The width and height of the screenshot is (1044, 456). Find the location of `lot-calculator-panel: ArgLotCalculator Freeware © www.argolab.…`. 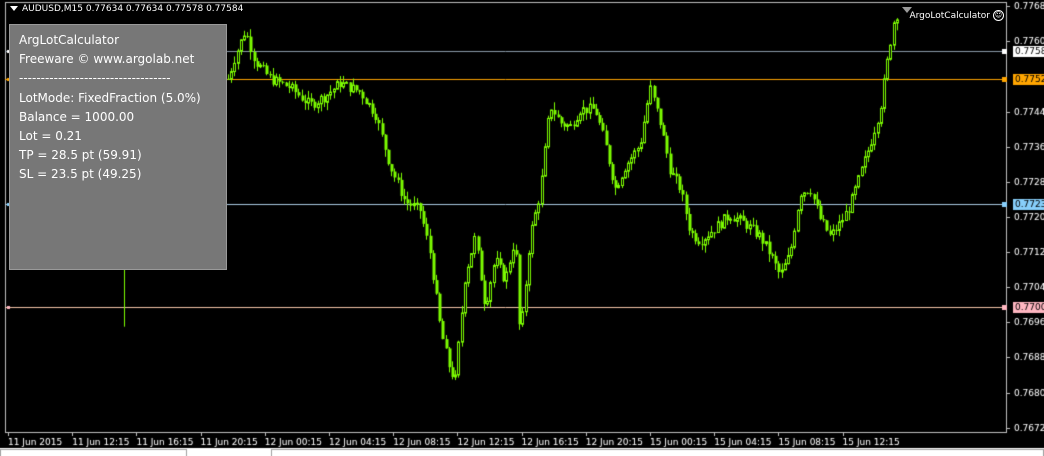

lot-calculator-panel: ArgLotCalculator Freeware © www.argolab.… is located at coordinates (118, 147).